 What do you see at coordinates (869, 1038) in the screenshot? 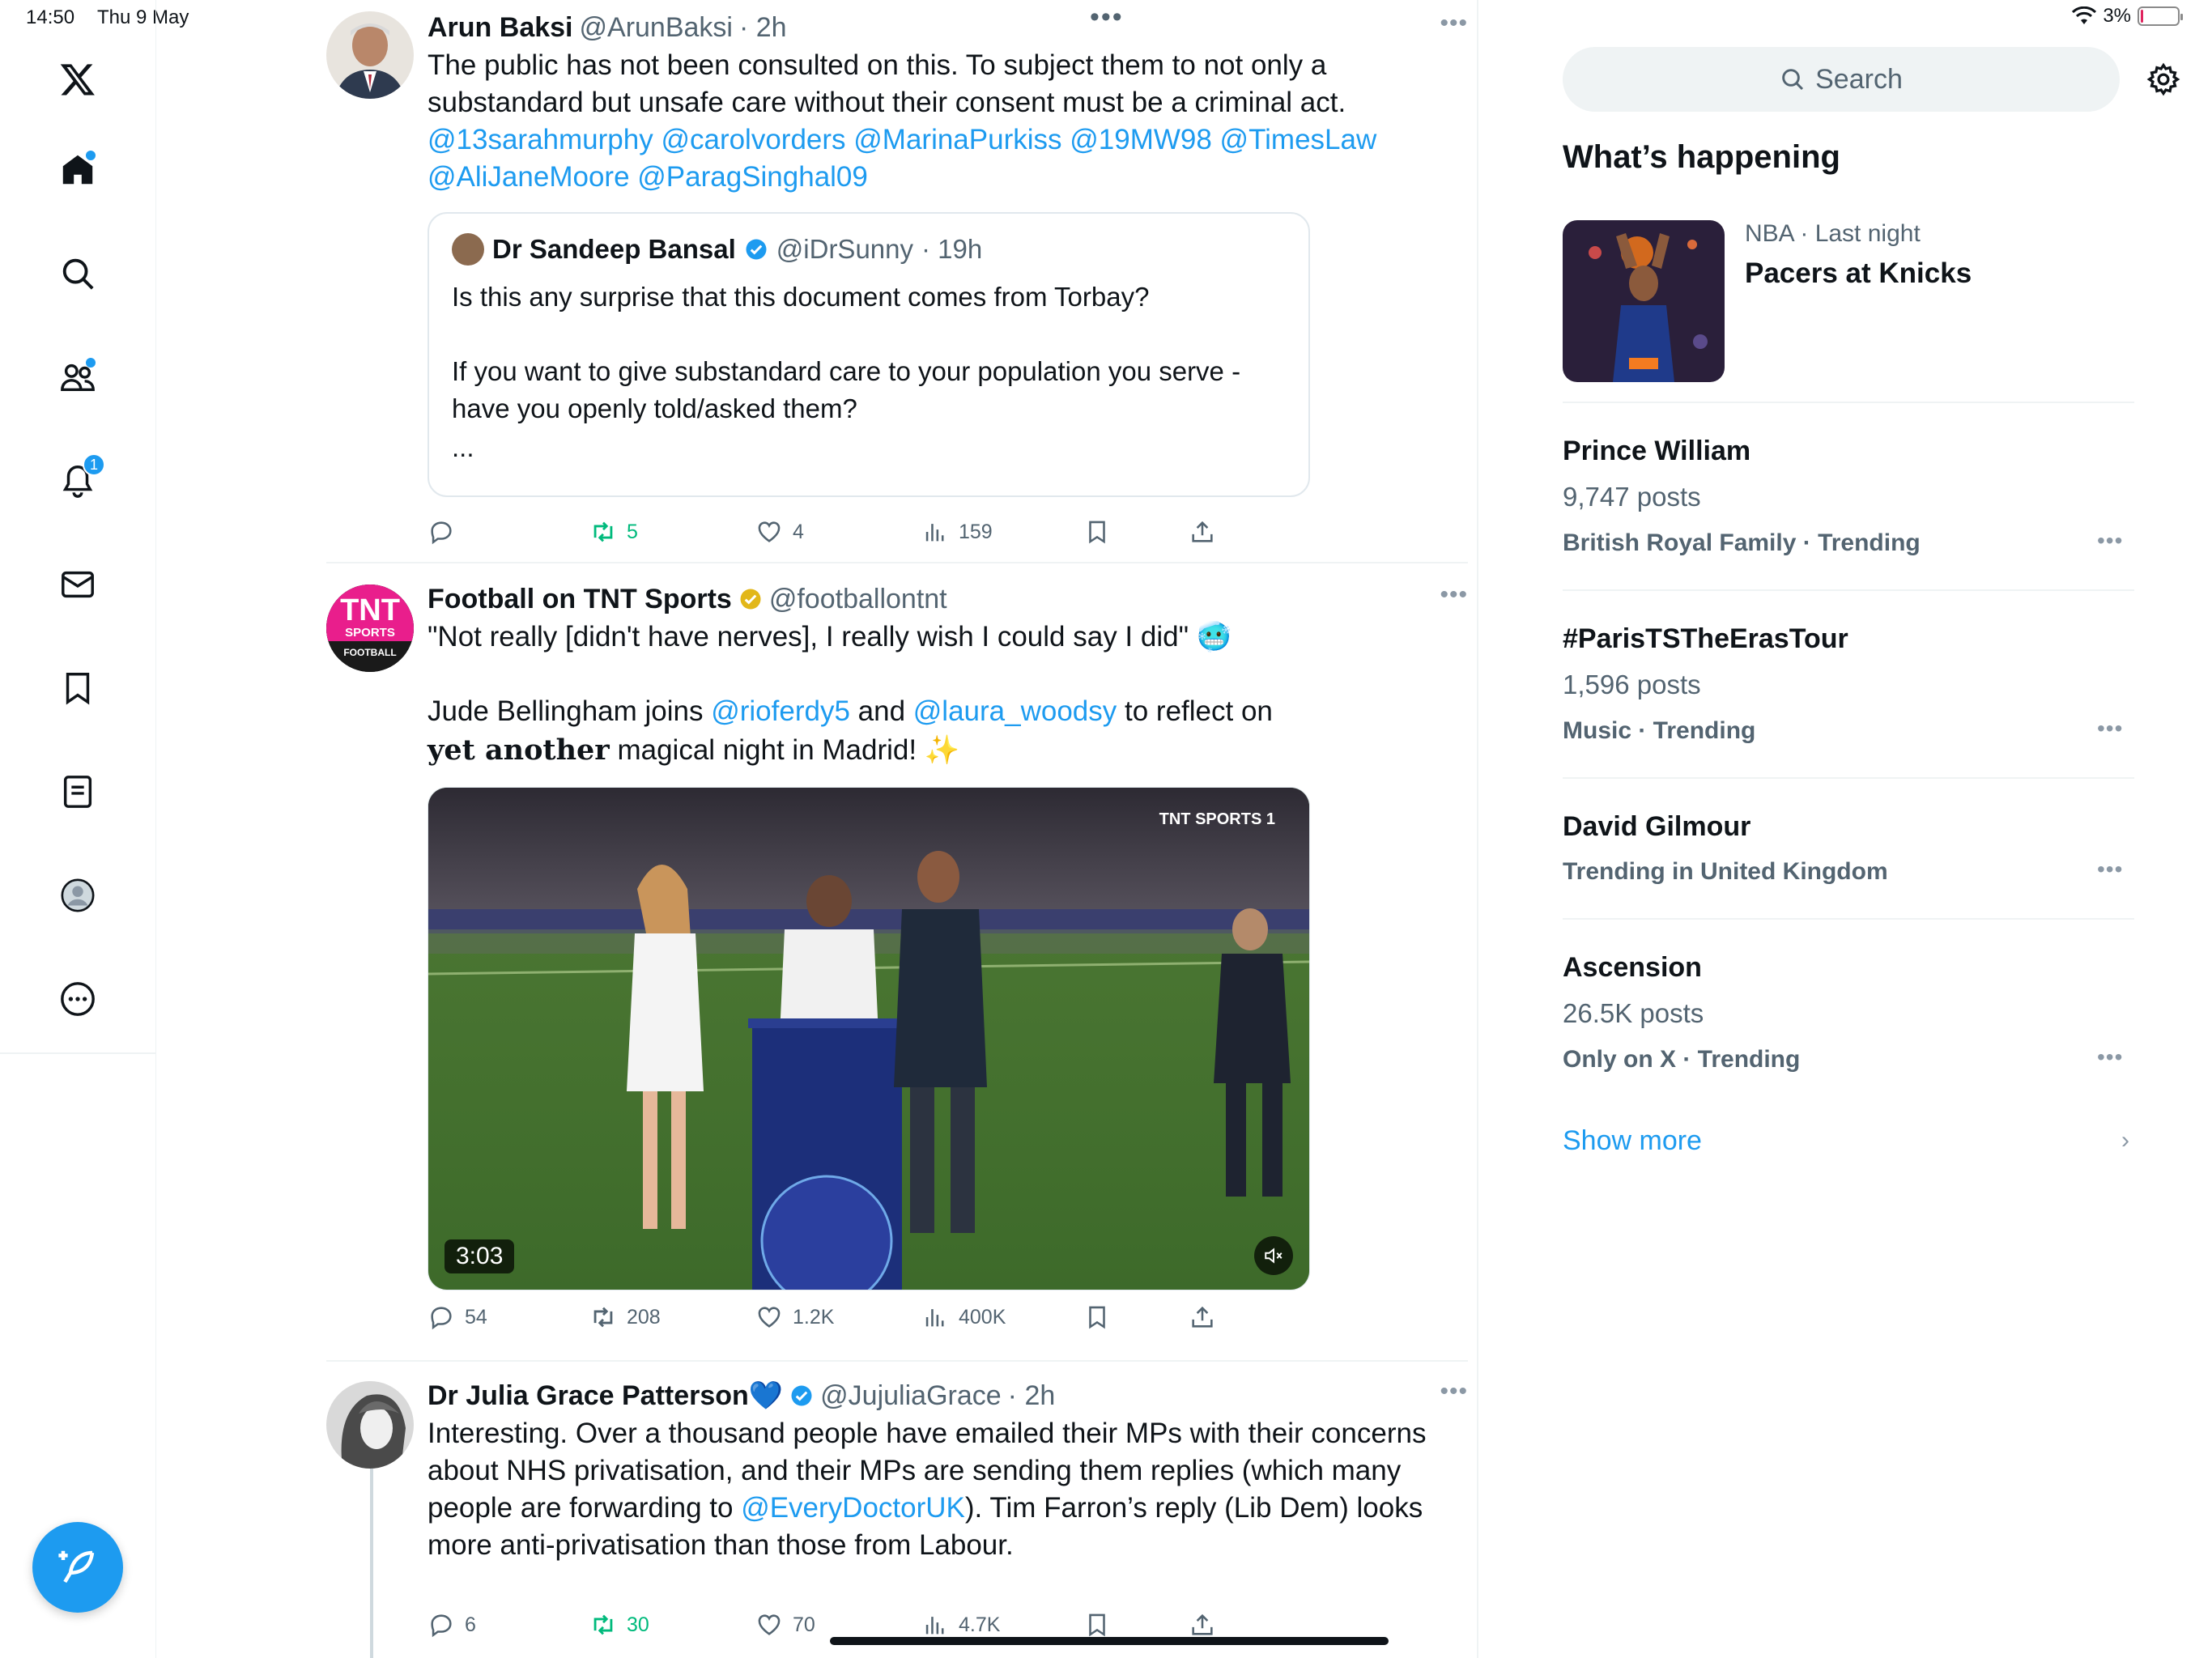
I see `video-player: TNT SPORTS 1 3:03` at bounding box center [869, 1038].